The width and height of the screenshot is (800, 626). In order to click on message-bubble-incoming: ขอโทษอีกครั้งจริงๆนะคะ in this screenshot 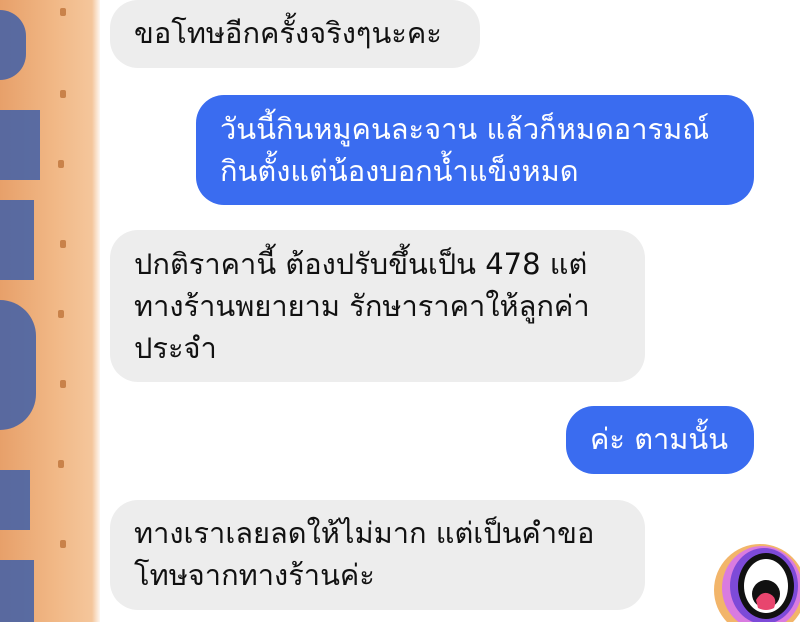, I will do `click(295, 34)`.